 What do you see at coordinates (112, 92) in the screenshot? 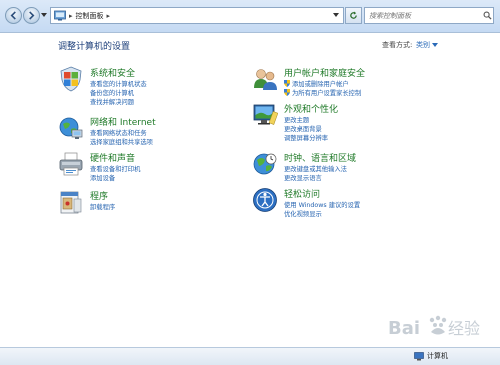
I see `category-link: 备份您的计算机` at bounding box center [112, 92].